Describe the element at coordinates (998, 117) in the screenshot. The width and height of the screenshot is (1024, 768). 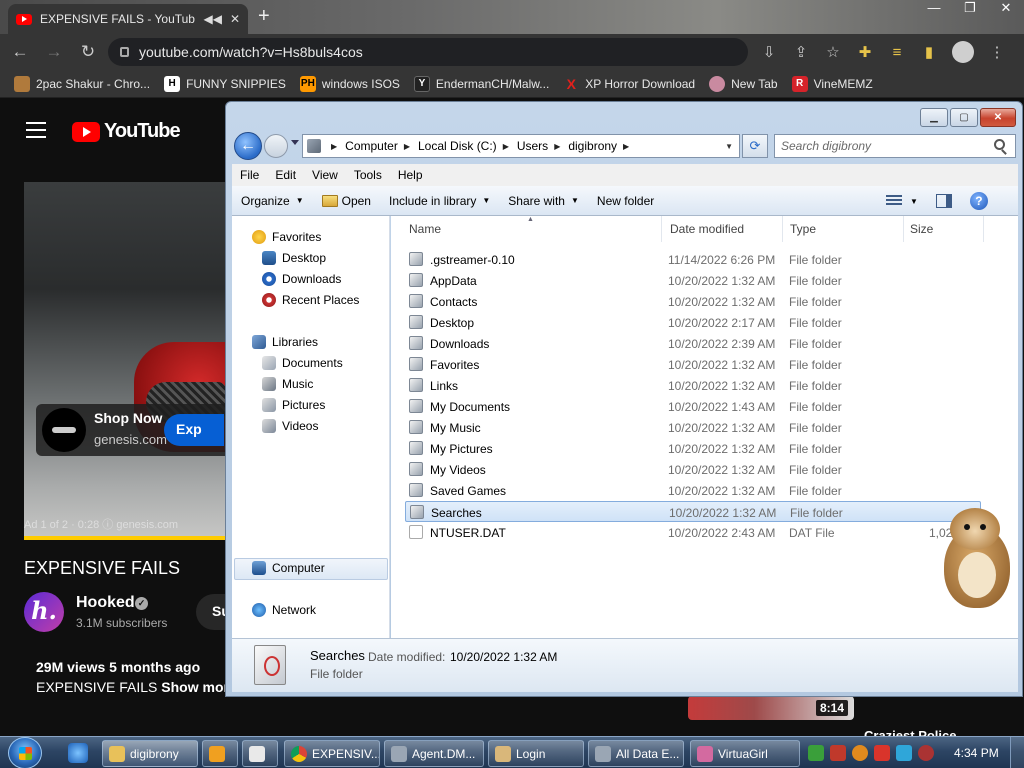
I see `explorer-close-icon: ✕` at that location.